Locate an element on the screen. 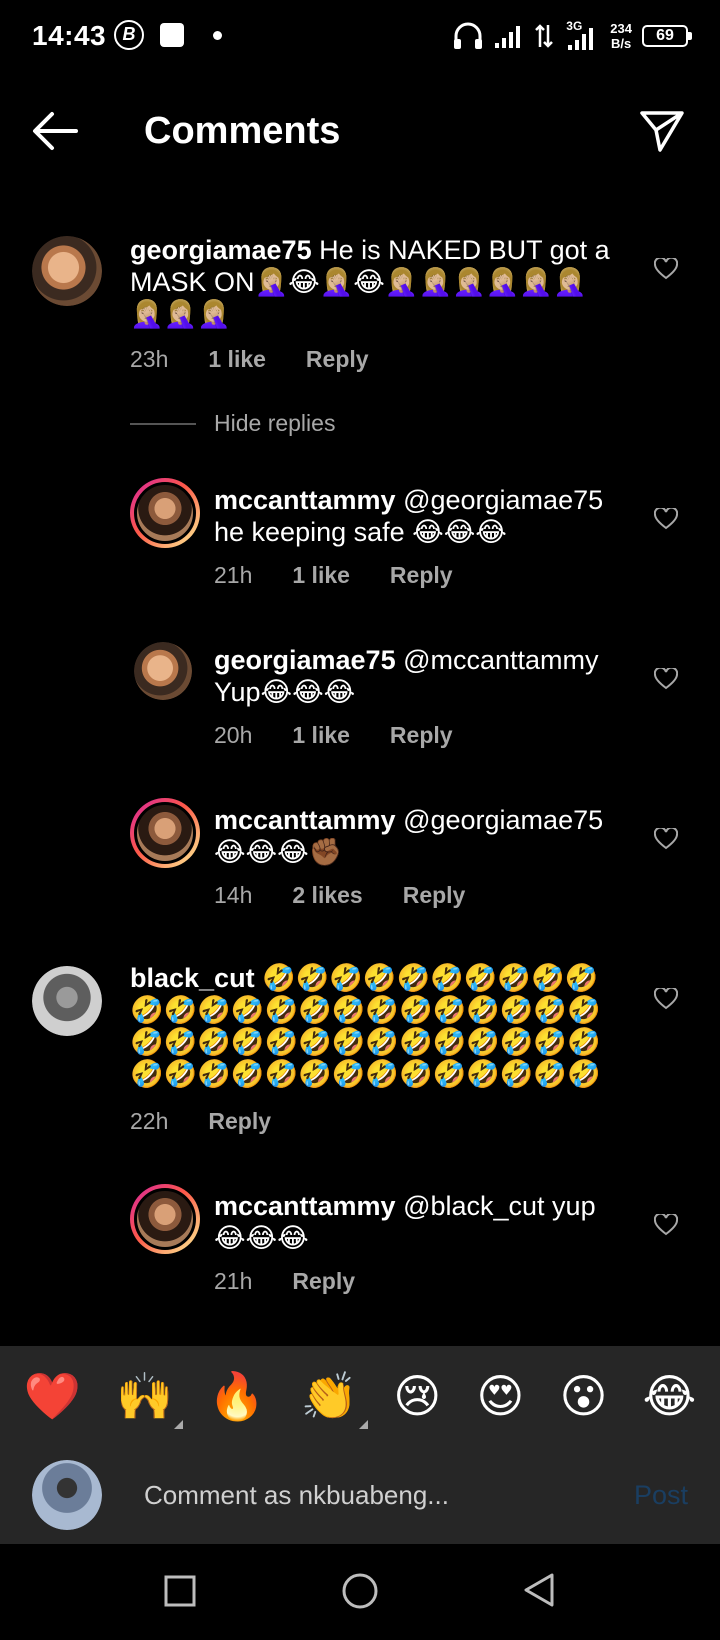 The height and width of the screenshot is (1640, 720). hide-replies-button: Hide replies is located at coordinates (232, 423).